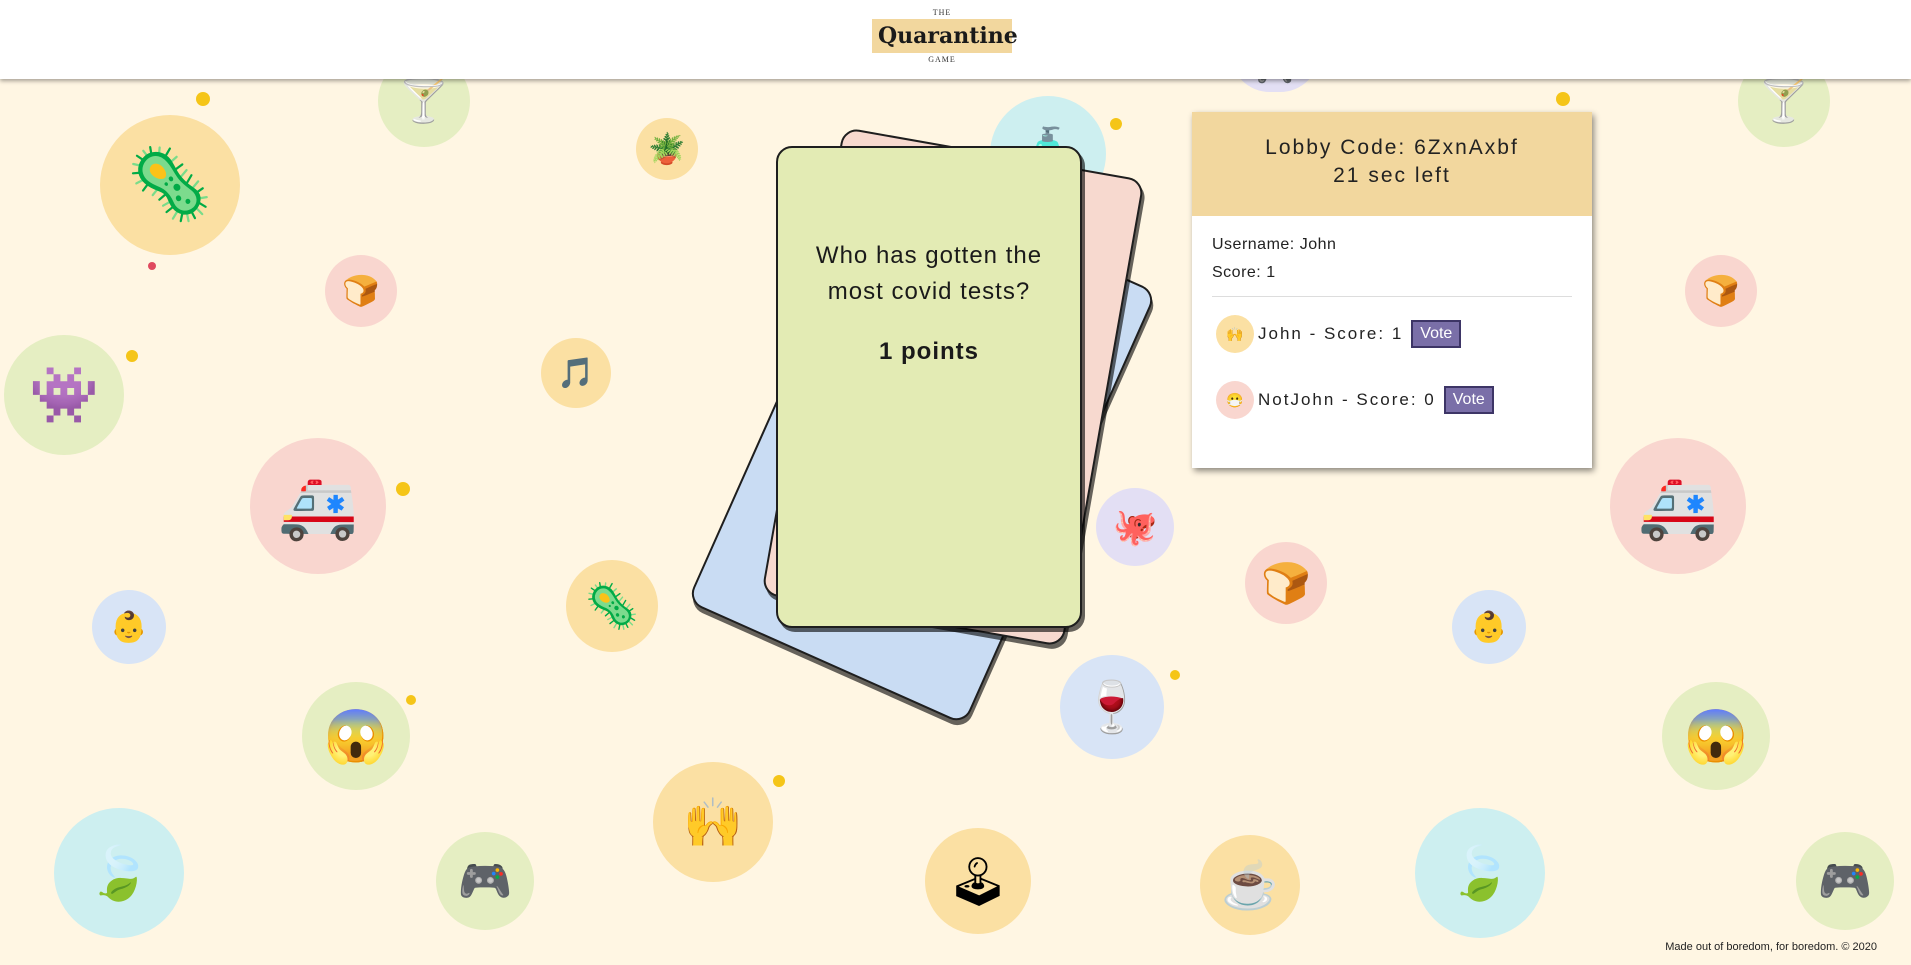 The width and height of the screenshot is (1911, 965). Describe the element at coordinates (119, 873) in the screenshot. I see `animal-crossing-icon: 🍃` at that location.